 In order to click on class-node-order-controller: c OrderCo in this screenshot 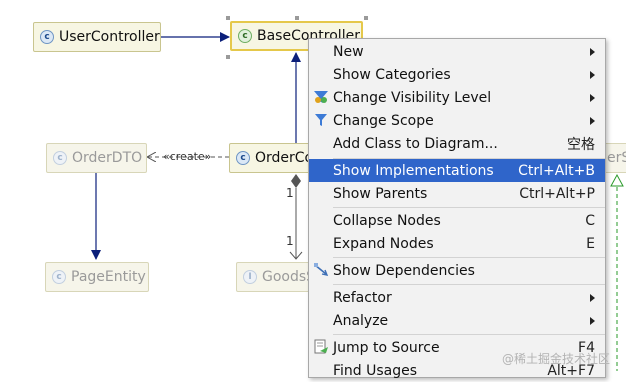, I will do `click(274, 158)`.